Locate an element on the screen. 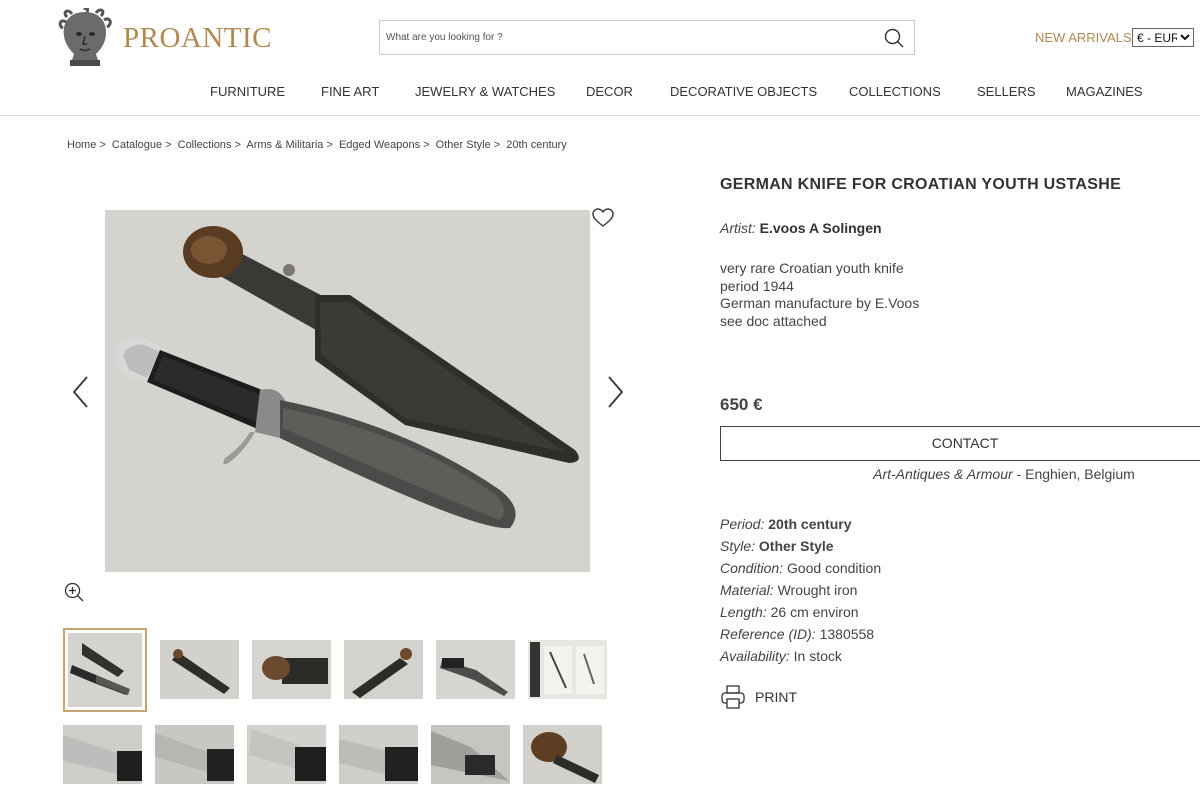 The image size is (1200, 788). spec-label: Style: is located at coordinates (738, 546).